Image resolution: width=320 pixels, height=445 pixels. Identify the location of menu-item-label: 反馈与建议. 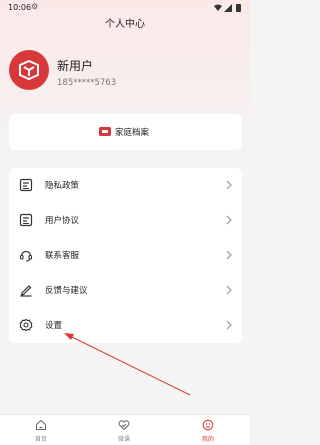
(66, 291).